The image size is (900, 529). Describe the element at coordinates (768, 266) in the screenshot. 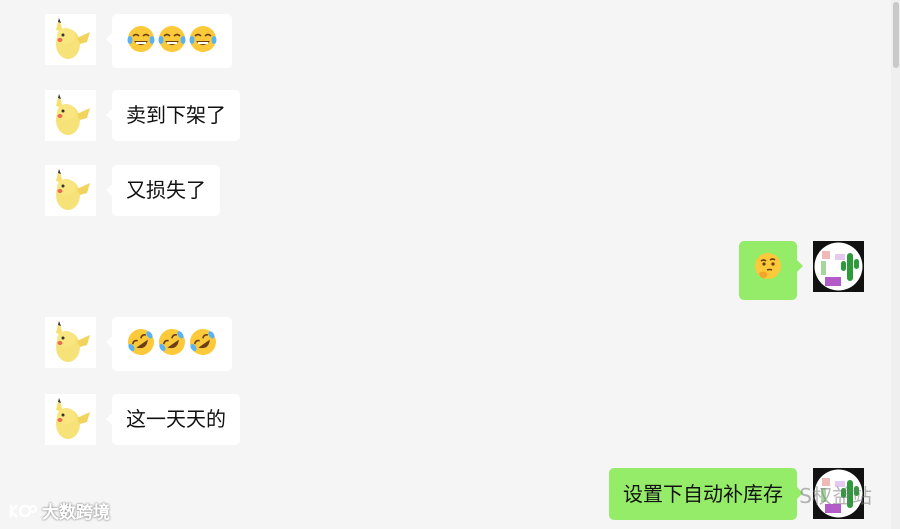

I see `thinking-emoji-icon` at that location.